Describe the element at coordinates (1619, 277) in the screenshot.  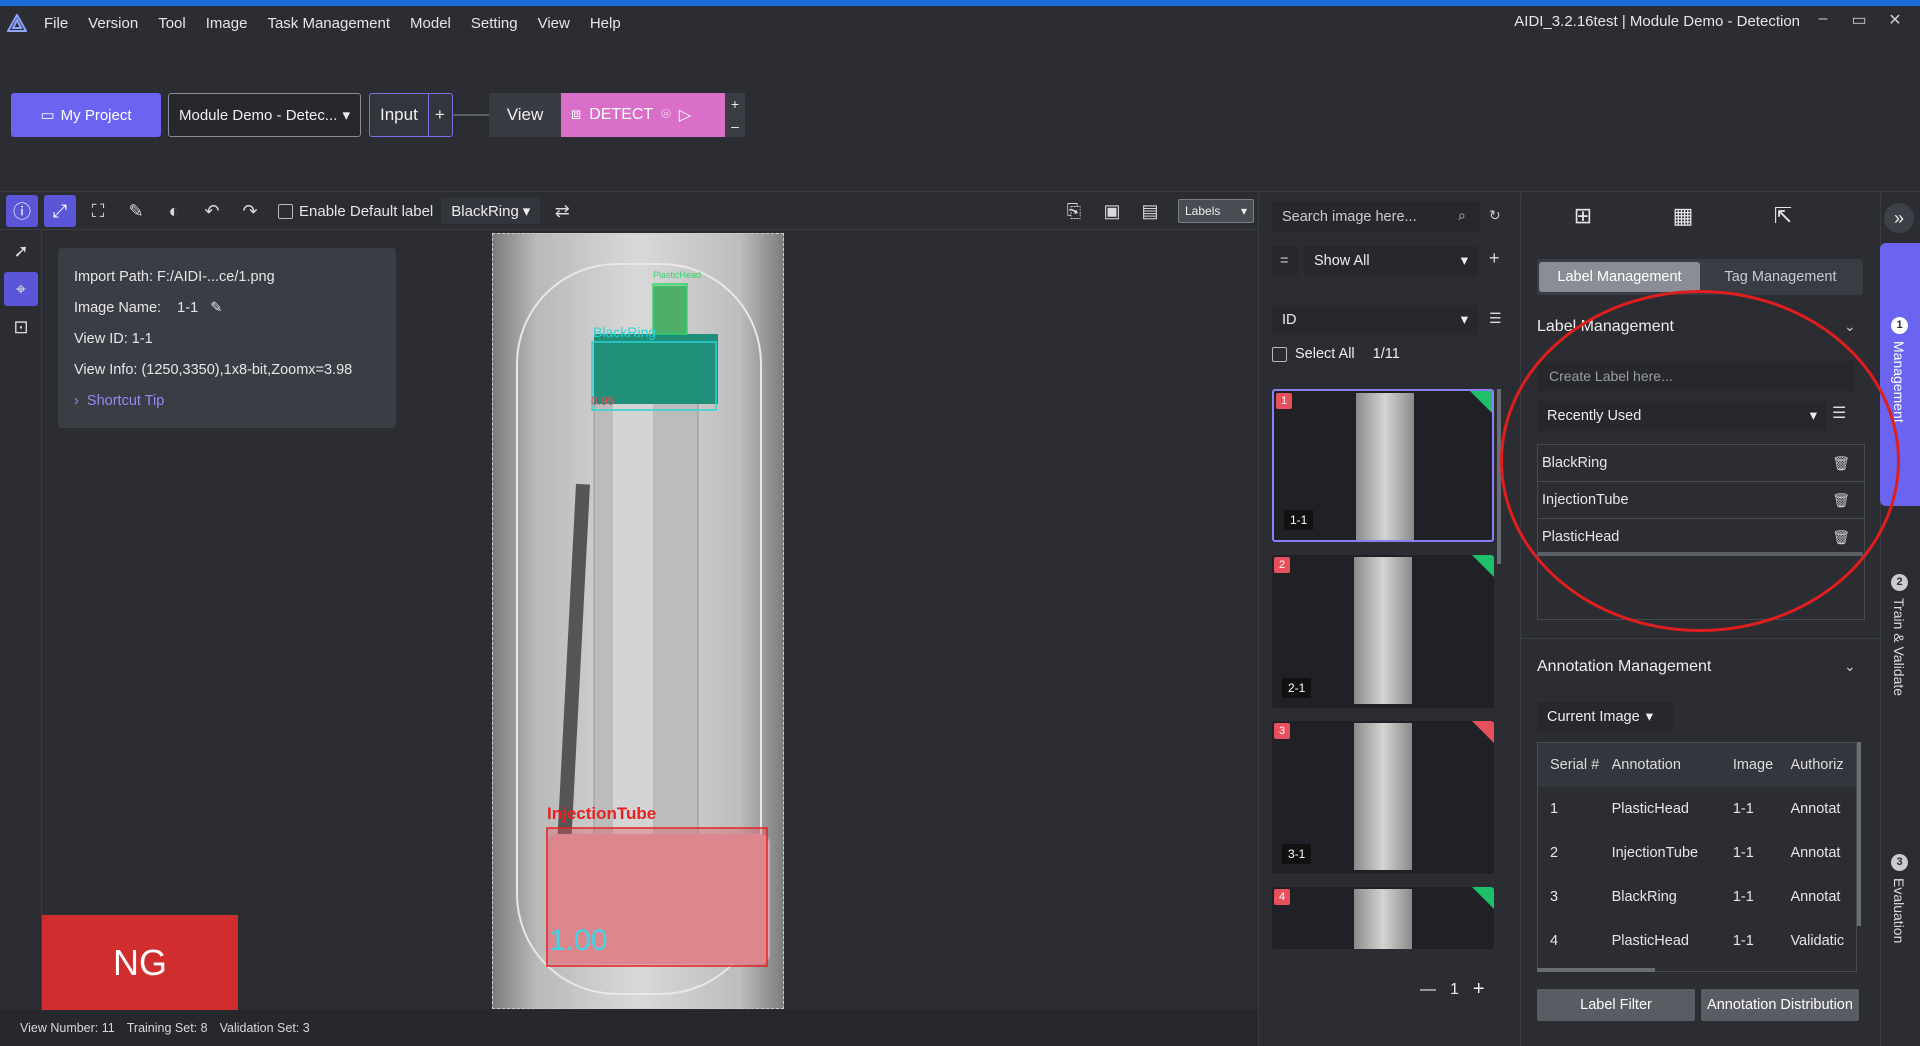
I see `tab-label-management: Label Management` at that location.